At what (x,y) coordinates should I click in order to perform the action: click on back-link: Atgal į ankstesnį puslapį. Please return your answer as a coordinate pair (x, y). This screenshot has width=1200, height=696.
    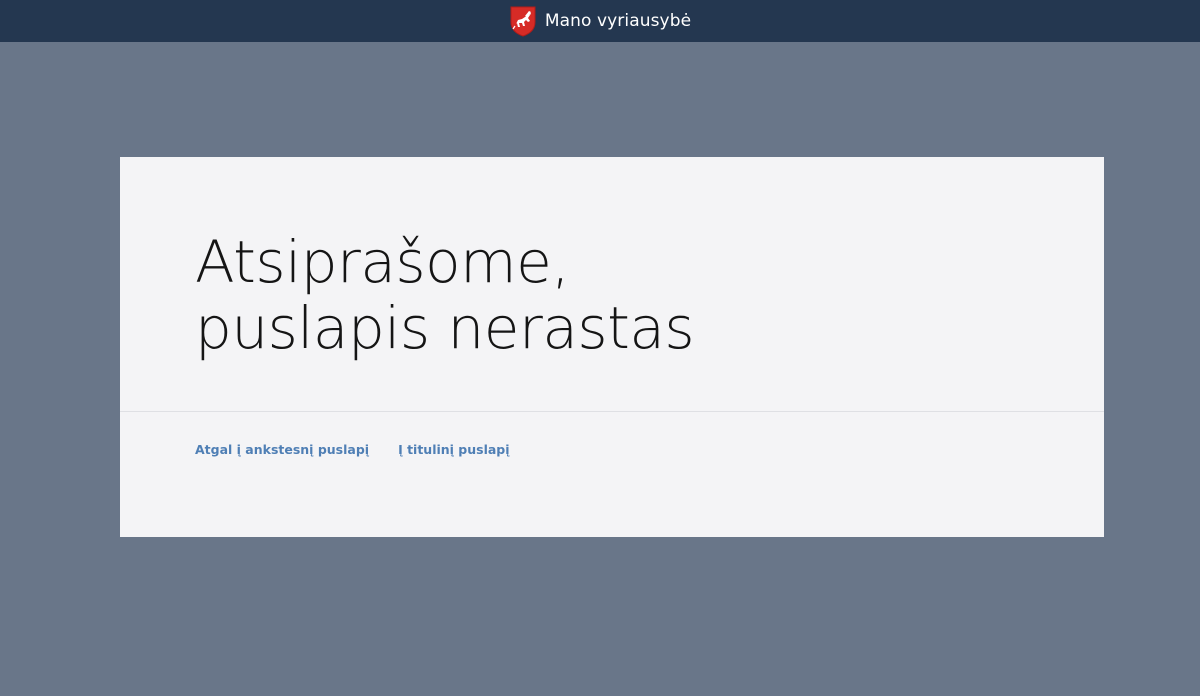
    Looking at the image, I should click on (282, 449).